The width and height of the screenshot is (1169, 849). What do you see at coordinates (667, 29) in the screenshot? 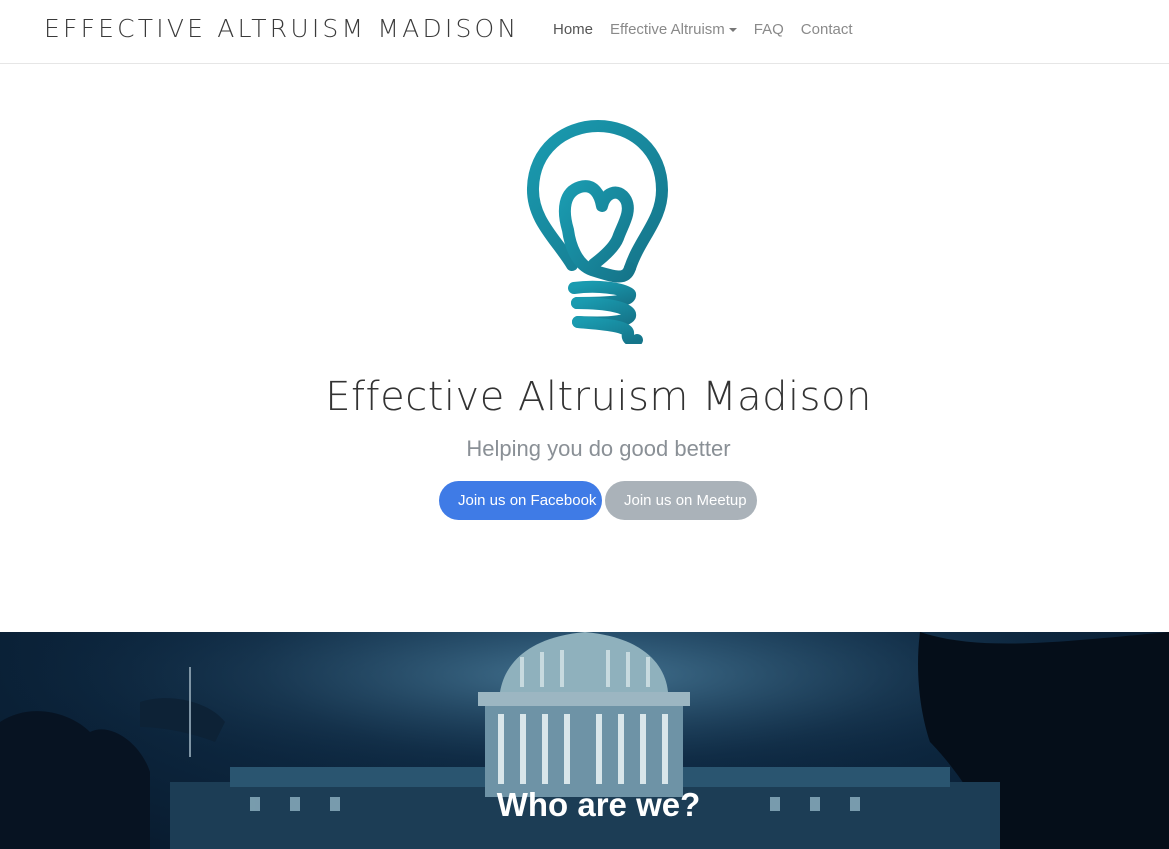
I see `nav-link-effective-altruism-label: Effective Altruism` at bounding box center [667, 29].